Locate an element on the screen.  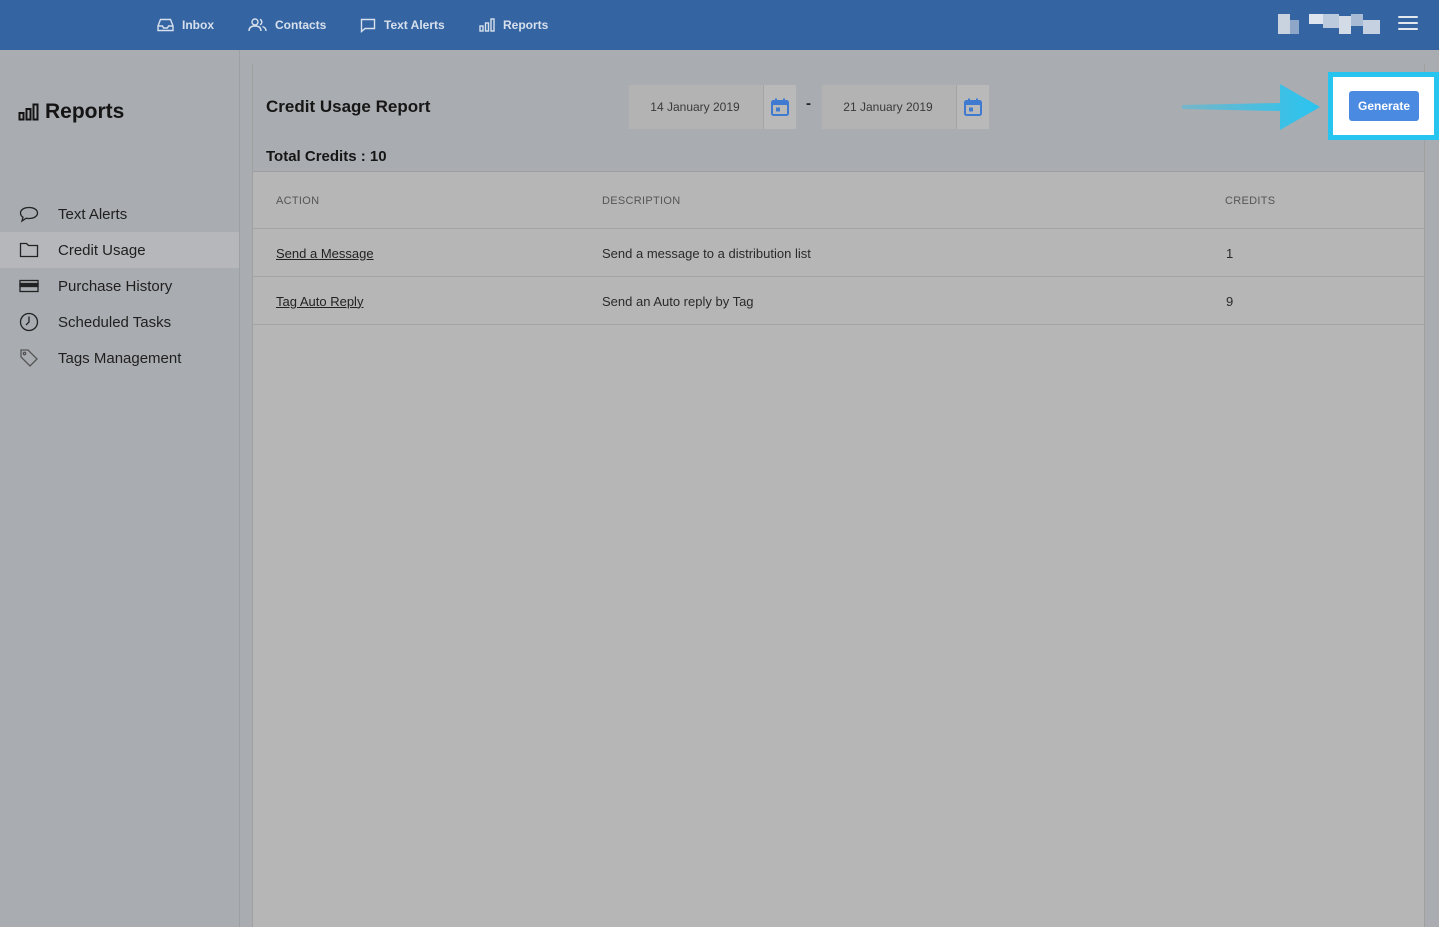
credit-card-icon is located at coordinates (29, 286).